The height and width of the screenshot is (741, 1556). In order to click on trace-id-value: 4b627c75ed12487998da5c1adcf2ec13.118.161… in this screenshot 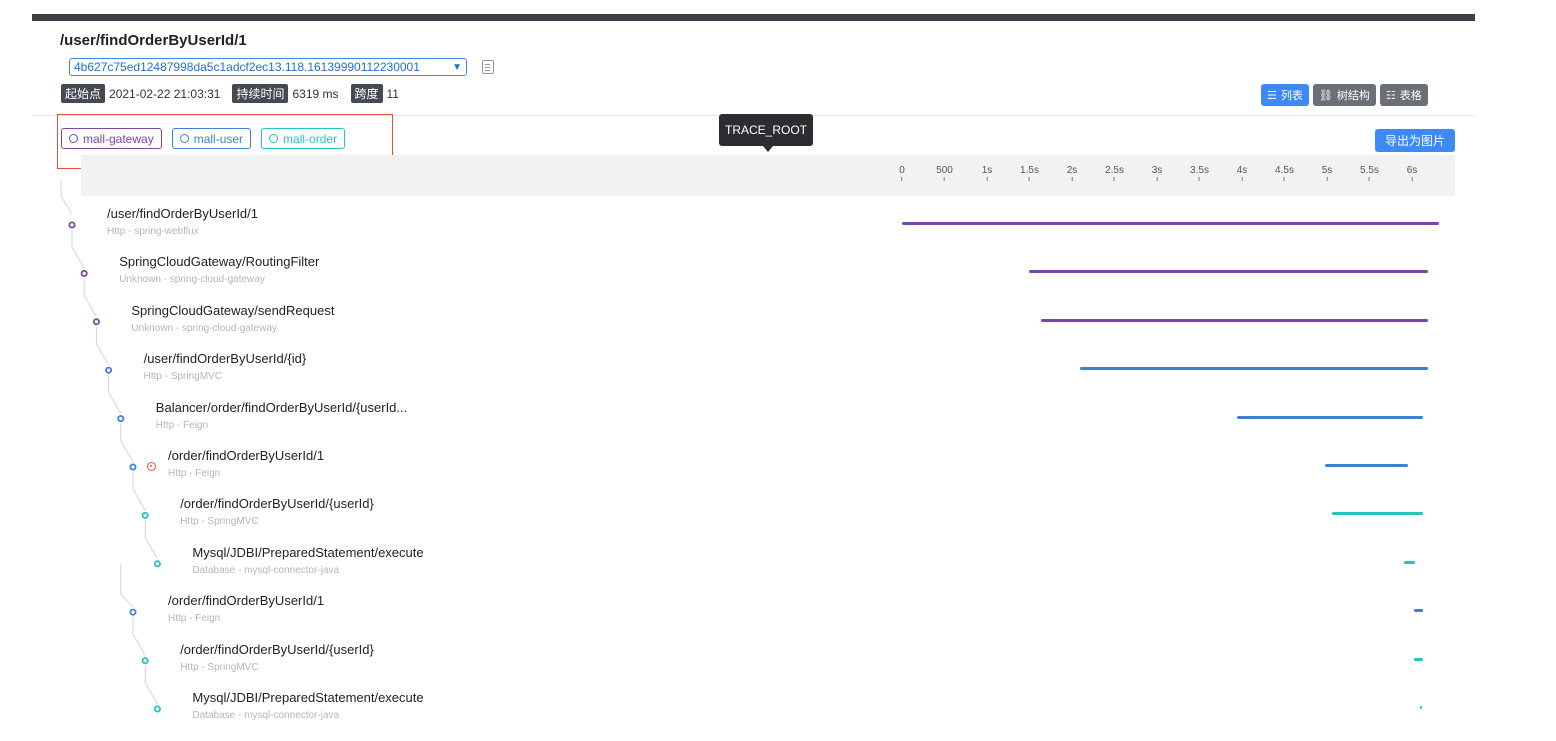, I will do `click(247, 67)`.